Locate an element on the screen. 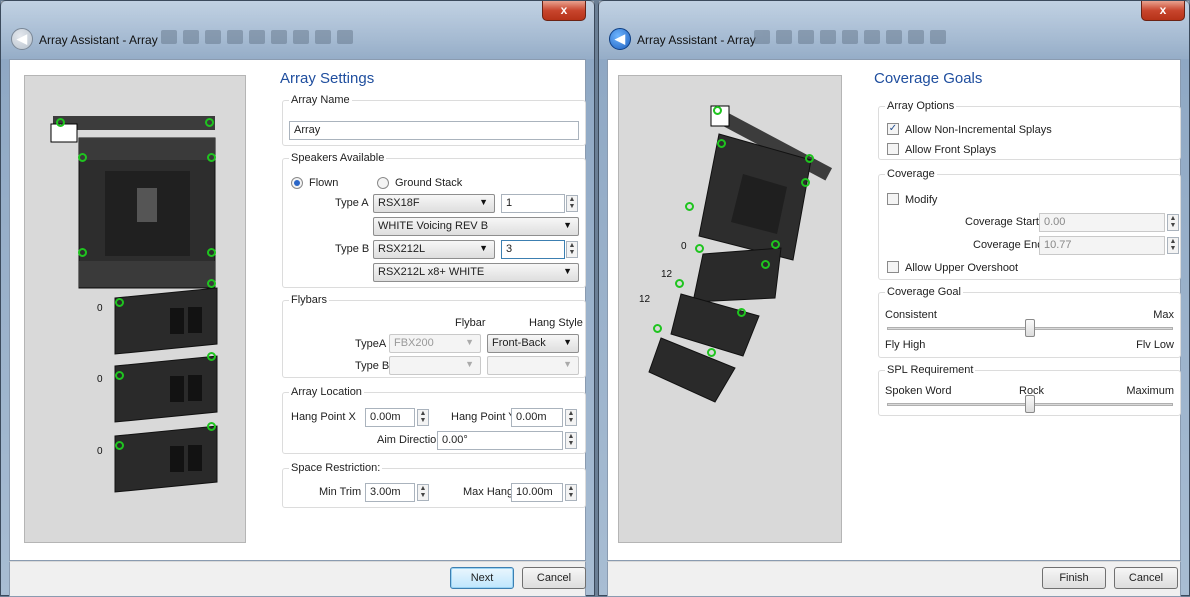  flybar-type-b-label: Type B is located at coordinates (372, 366).